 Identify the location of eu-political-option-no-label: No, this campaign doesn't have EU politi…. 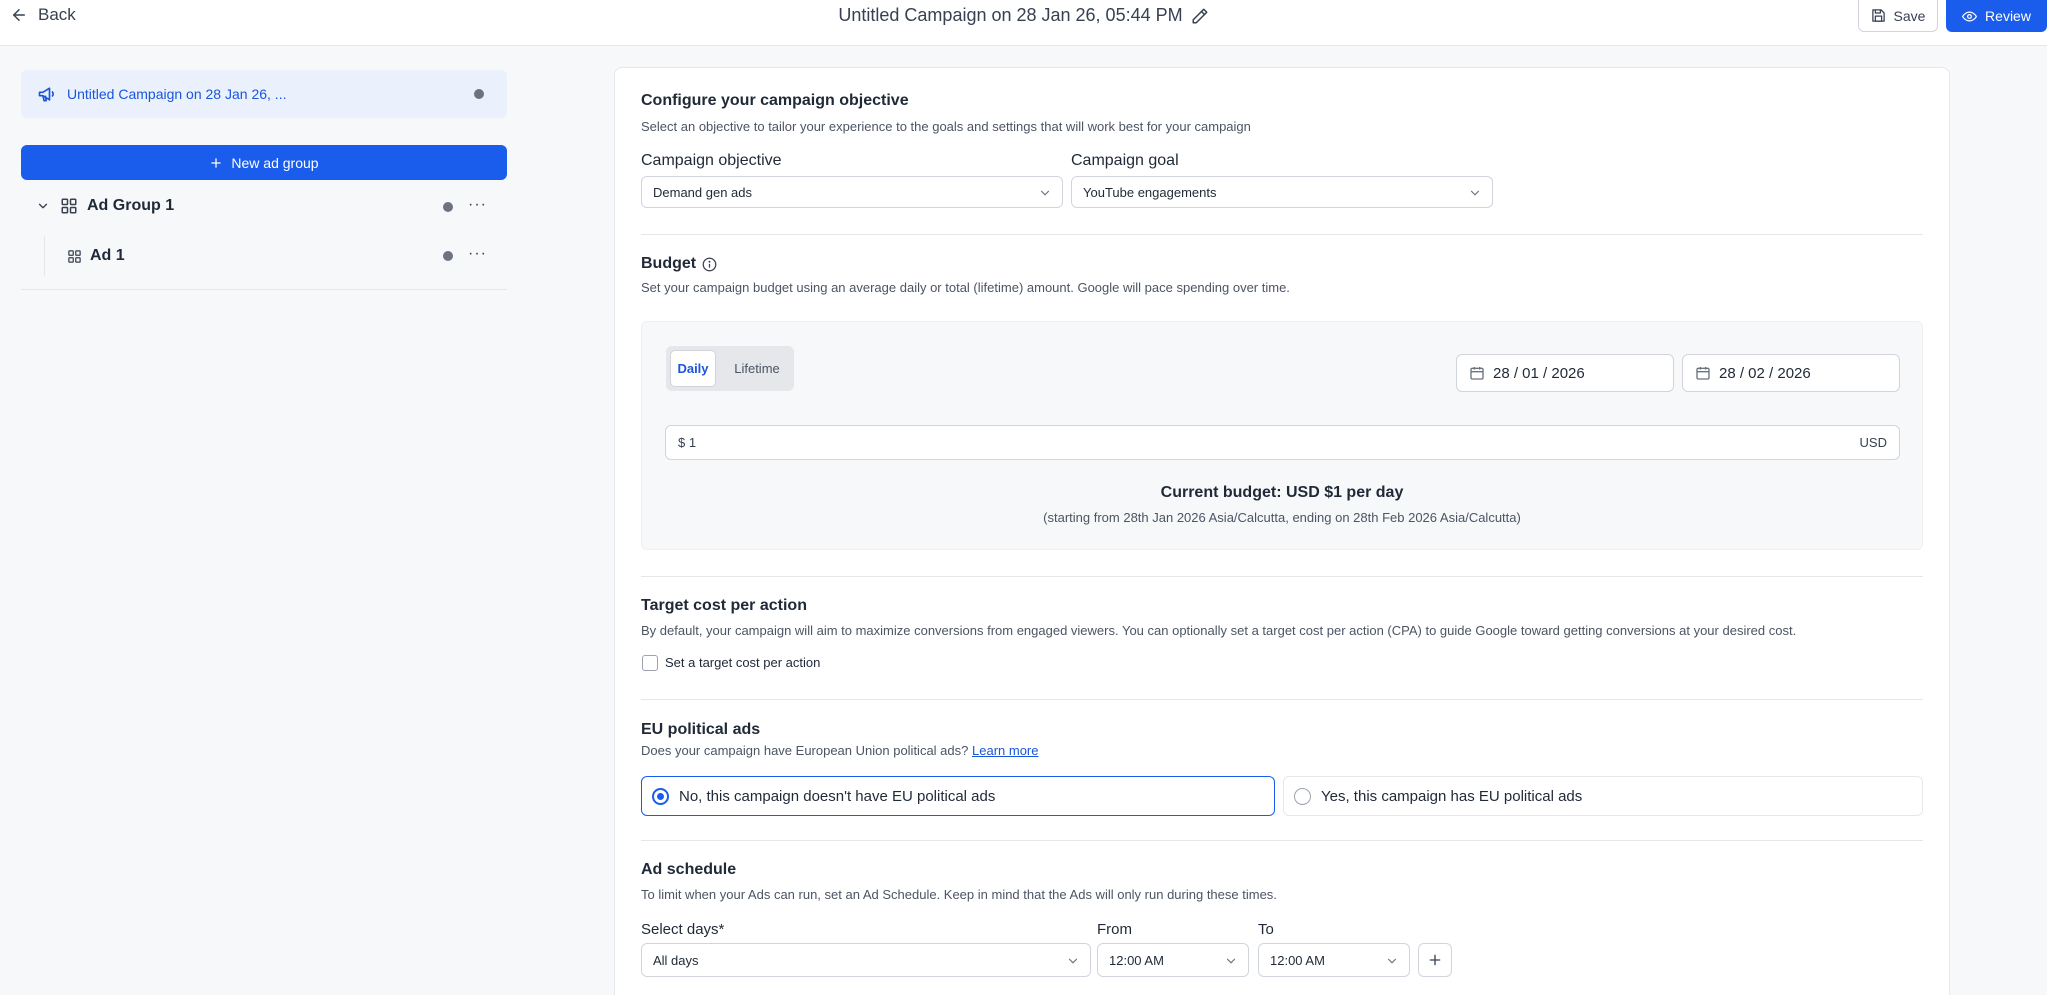
(837, 796).